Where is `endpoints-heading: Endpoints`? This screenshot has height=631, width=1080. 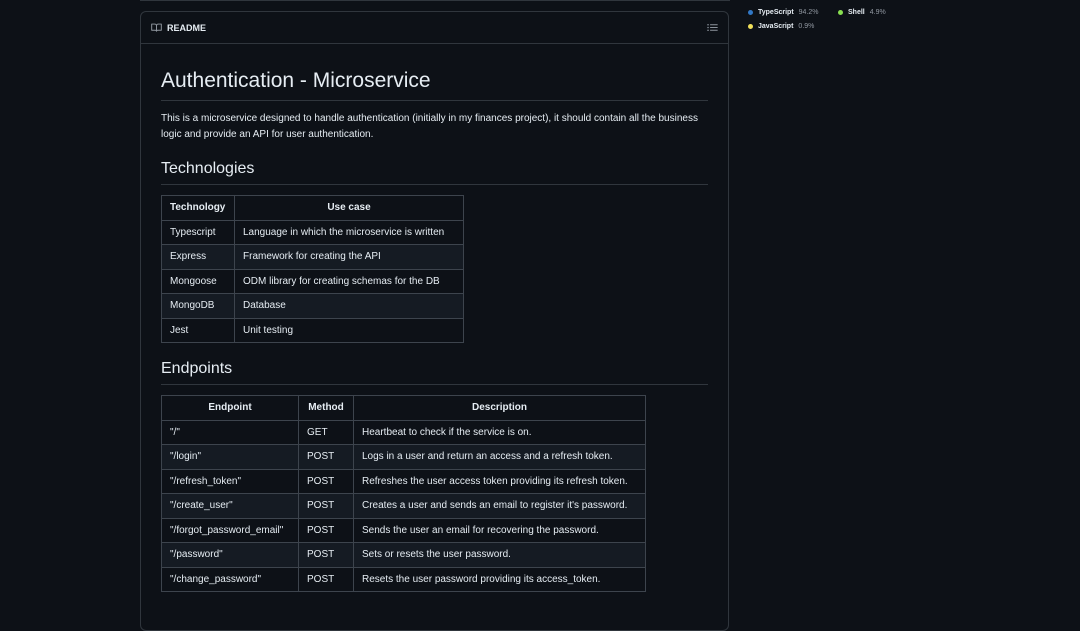
endpoints-heading: Endpoints is located at coordinates (434, 372).